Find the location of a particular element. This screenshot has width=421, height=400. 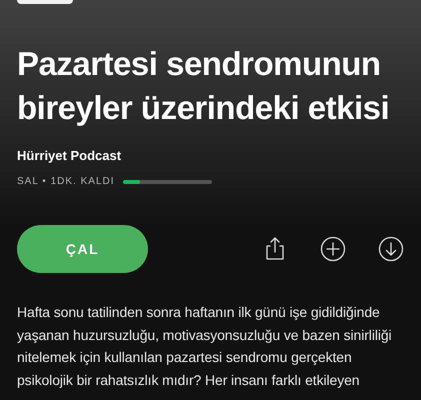

episode-meta: SAL • 1DK. KALDI is located at coordinates (65, 181).